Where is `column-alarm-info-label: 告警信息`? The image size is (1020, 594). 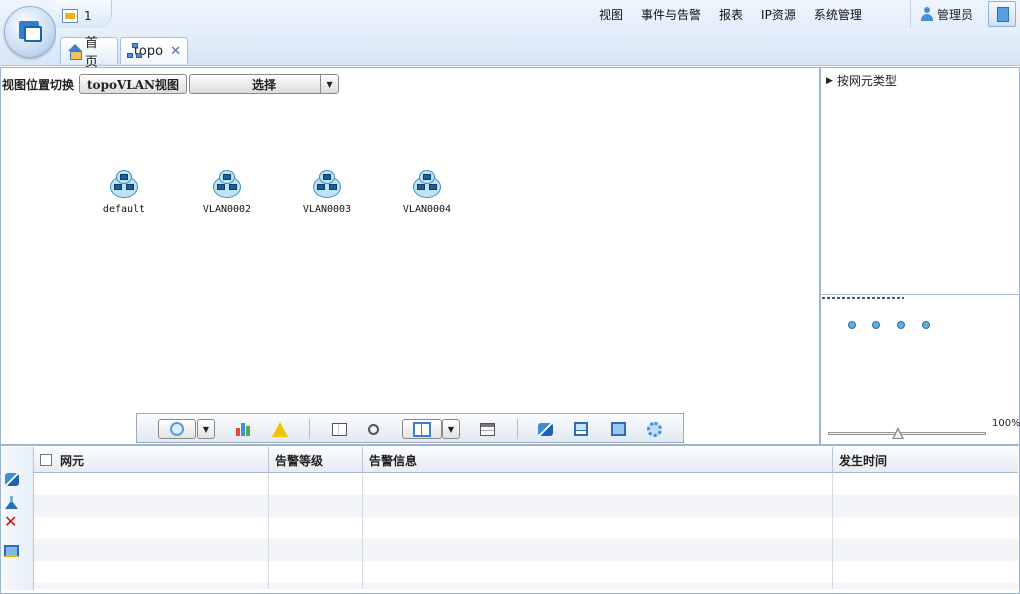
column-alarm-info-label: 告警信息 is located at coordinates (393, 460).